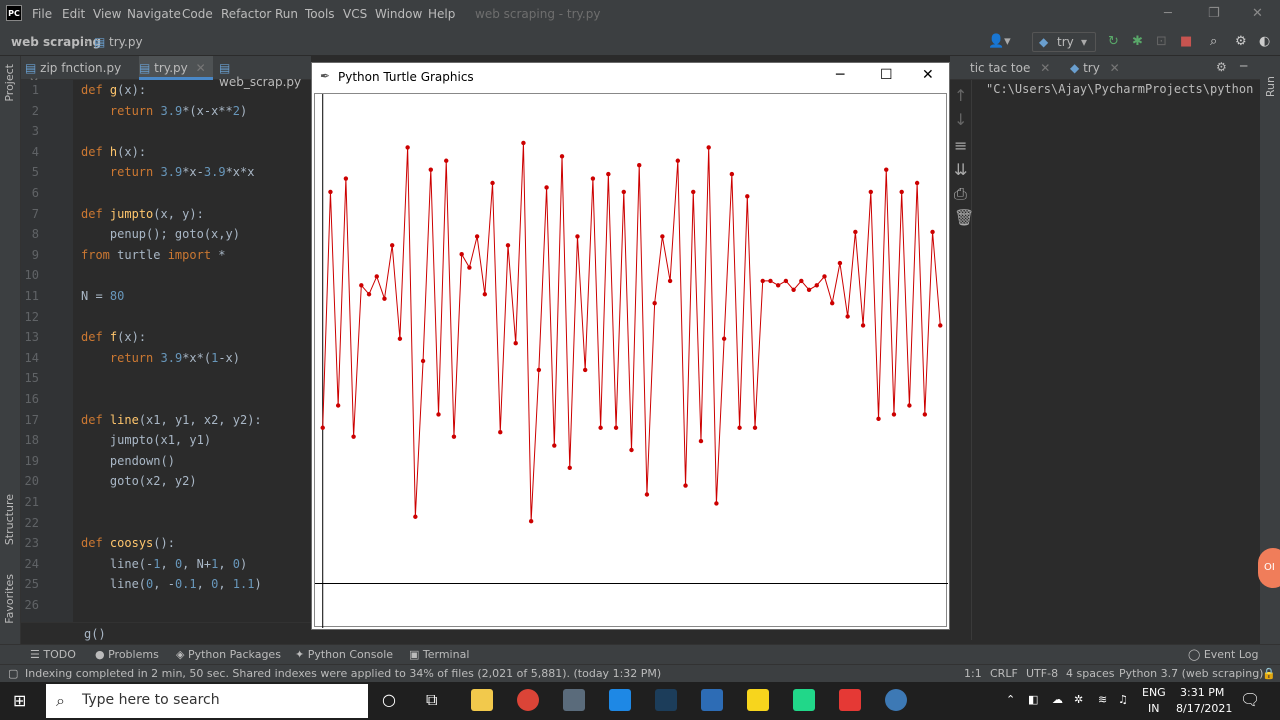 This screenshot has width=1280, height=720. What do you see at coordinates (1042, 673) in the screenshot?
I see `file-encoding: UTF-8` at bounding box center [1042, 673].